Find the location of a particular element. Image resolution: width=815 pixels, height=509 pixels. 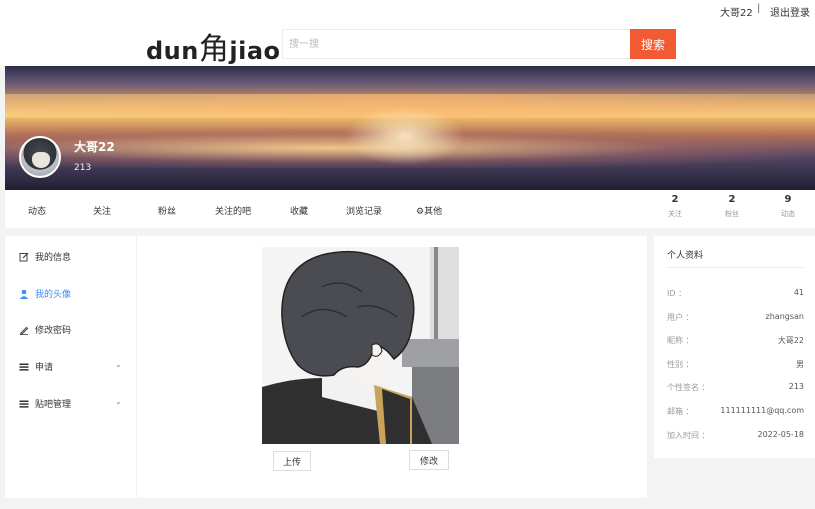

logo-text-char: 角 is located at coordinates (214, 49).